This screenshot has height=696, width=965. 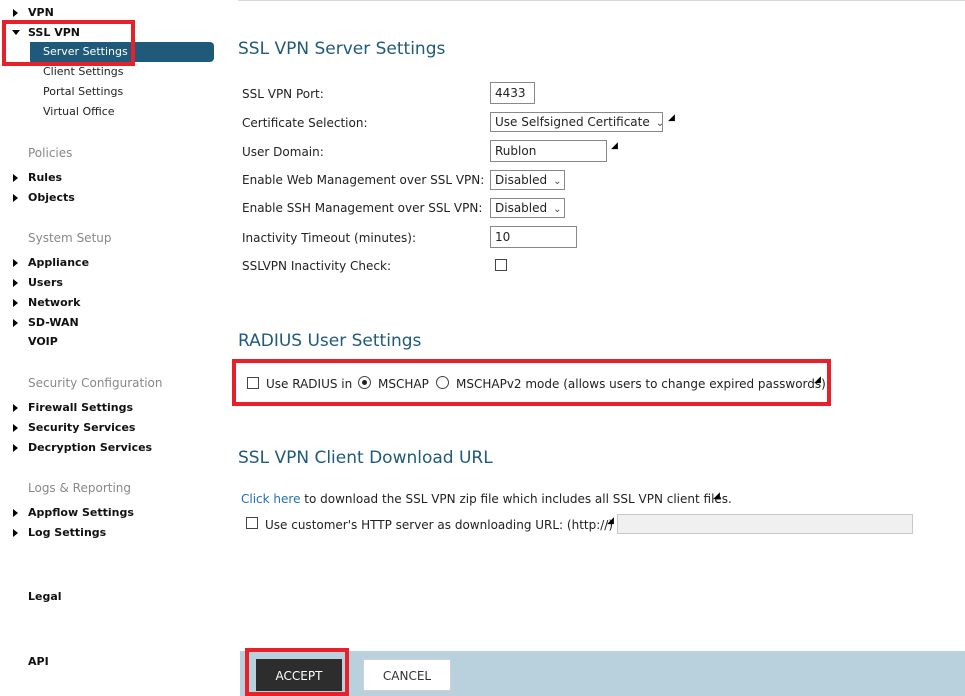 What do you see at coordinates (330, 341) in the screenshot?
I see `radius-heading: RADIUS User Settings` at bounding box center [330, 341].